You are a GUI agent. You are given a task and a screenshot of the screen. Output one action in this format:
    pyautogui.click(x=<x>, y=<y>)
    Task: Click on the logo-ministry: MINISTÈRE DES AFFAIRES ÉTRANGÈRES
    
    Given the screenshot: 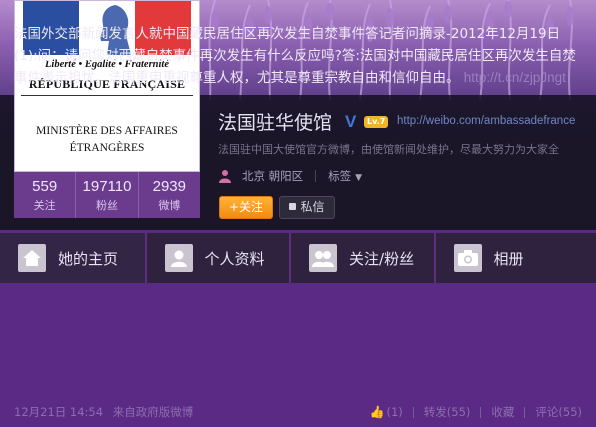 What is the action you would take?
    pyautogui.click(x=107, y=139)
    